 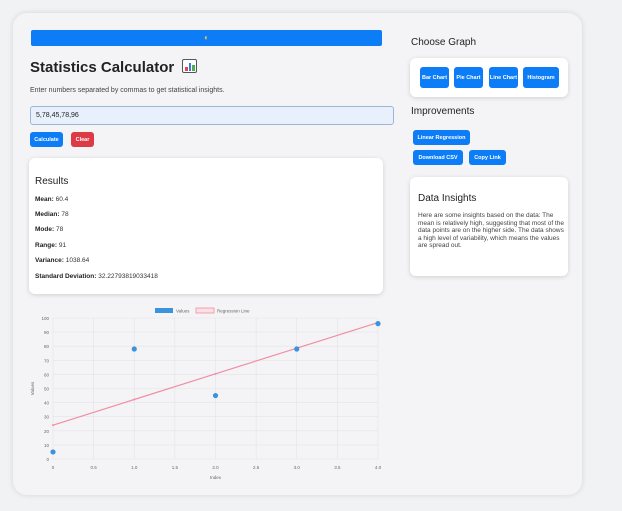 What do you see at coordinates (183, 311) in the screenshot?
I see `legend-label-values: Values` at bounding box center [183, 311].